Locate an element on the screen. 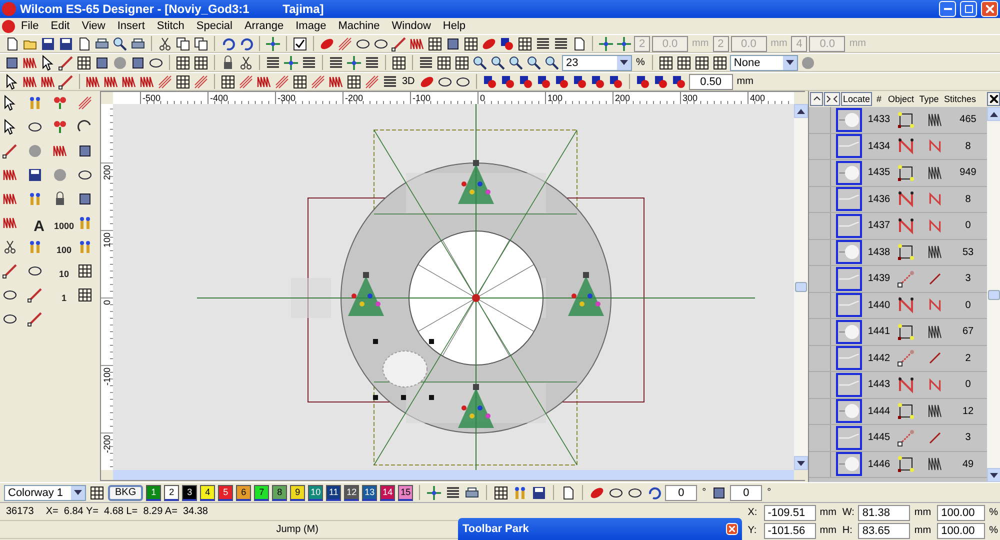 This screenshot has height=540, width=1000. background-button: BKG is located at coordinates (126, 492).